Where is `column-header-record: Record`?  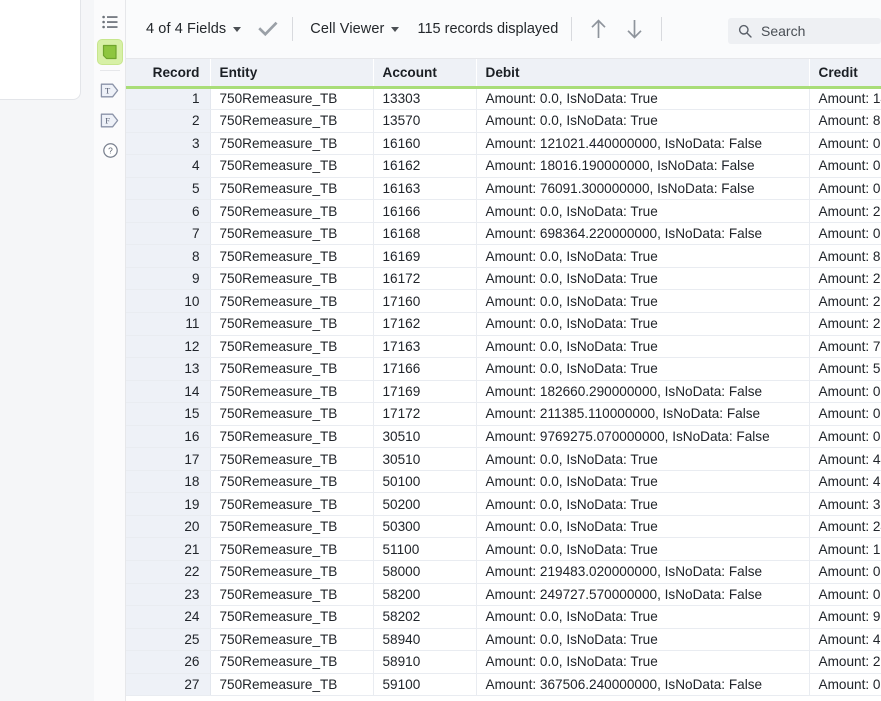 column-header-record: Record is located at coordinates (168, 74).